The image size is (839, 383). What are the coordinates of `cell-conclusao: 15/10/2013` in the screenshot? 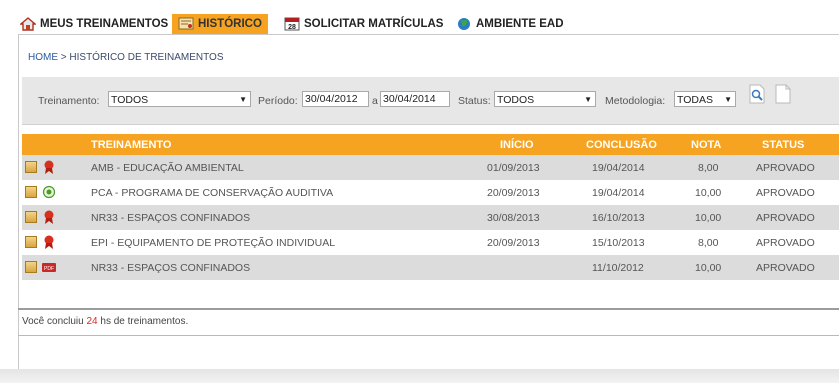 It's located at (618, 243).